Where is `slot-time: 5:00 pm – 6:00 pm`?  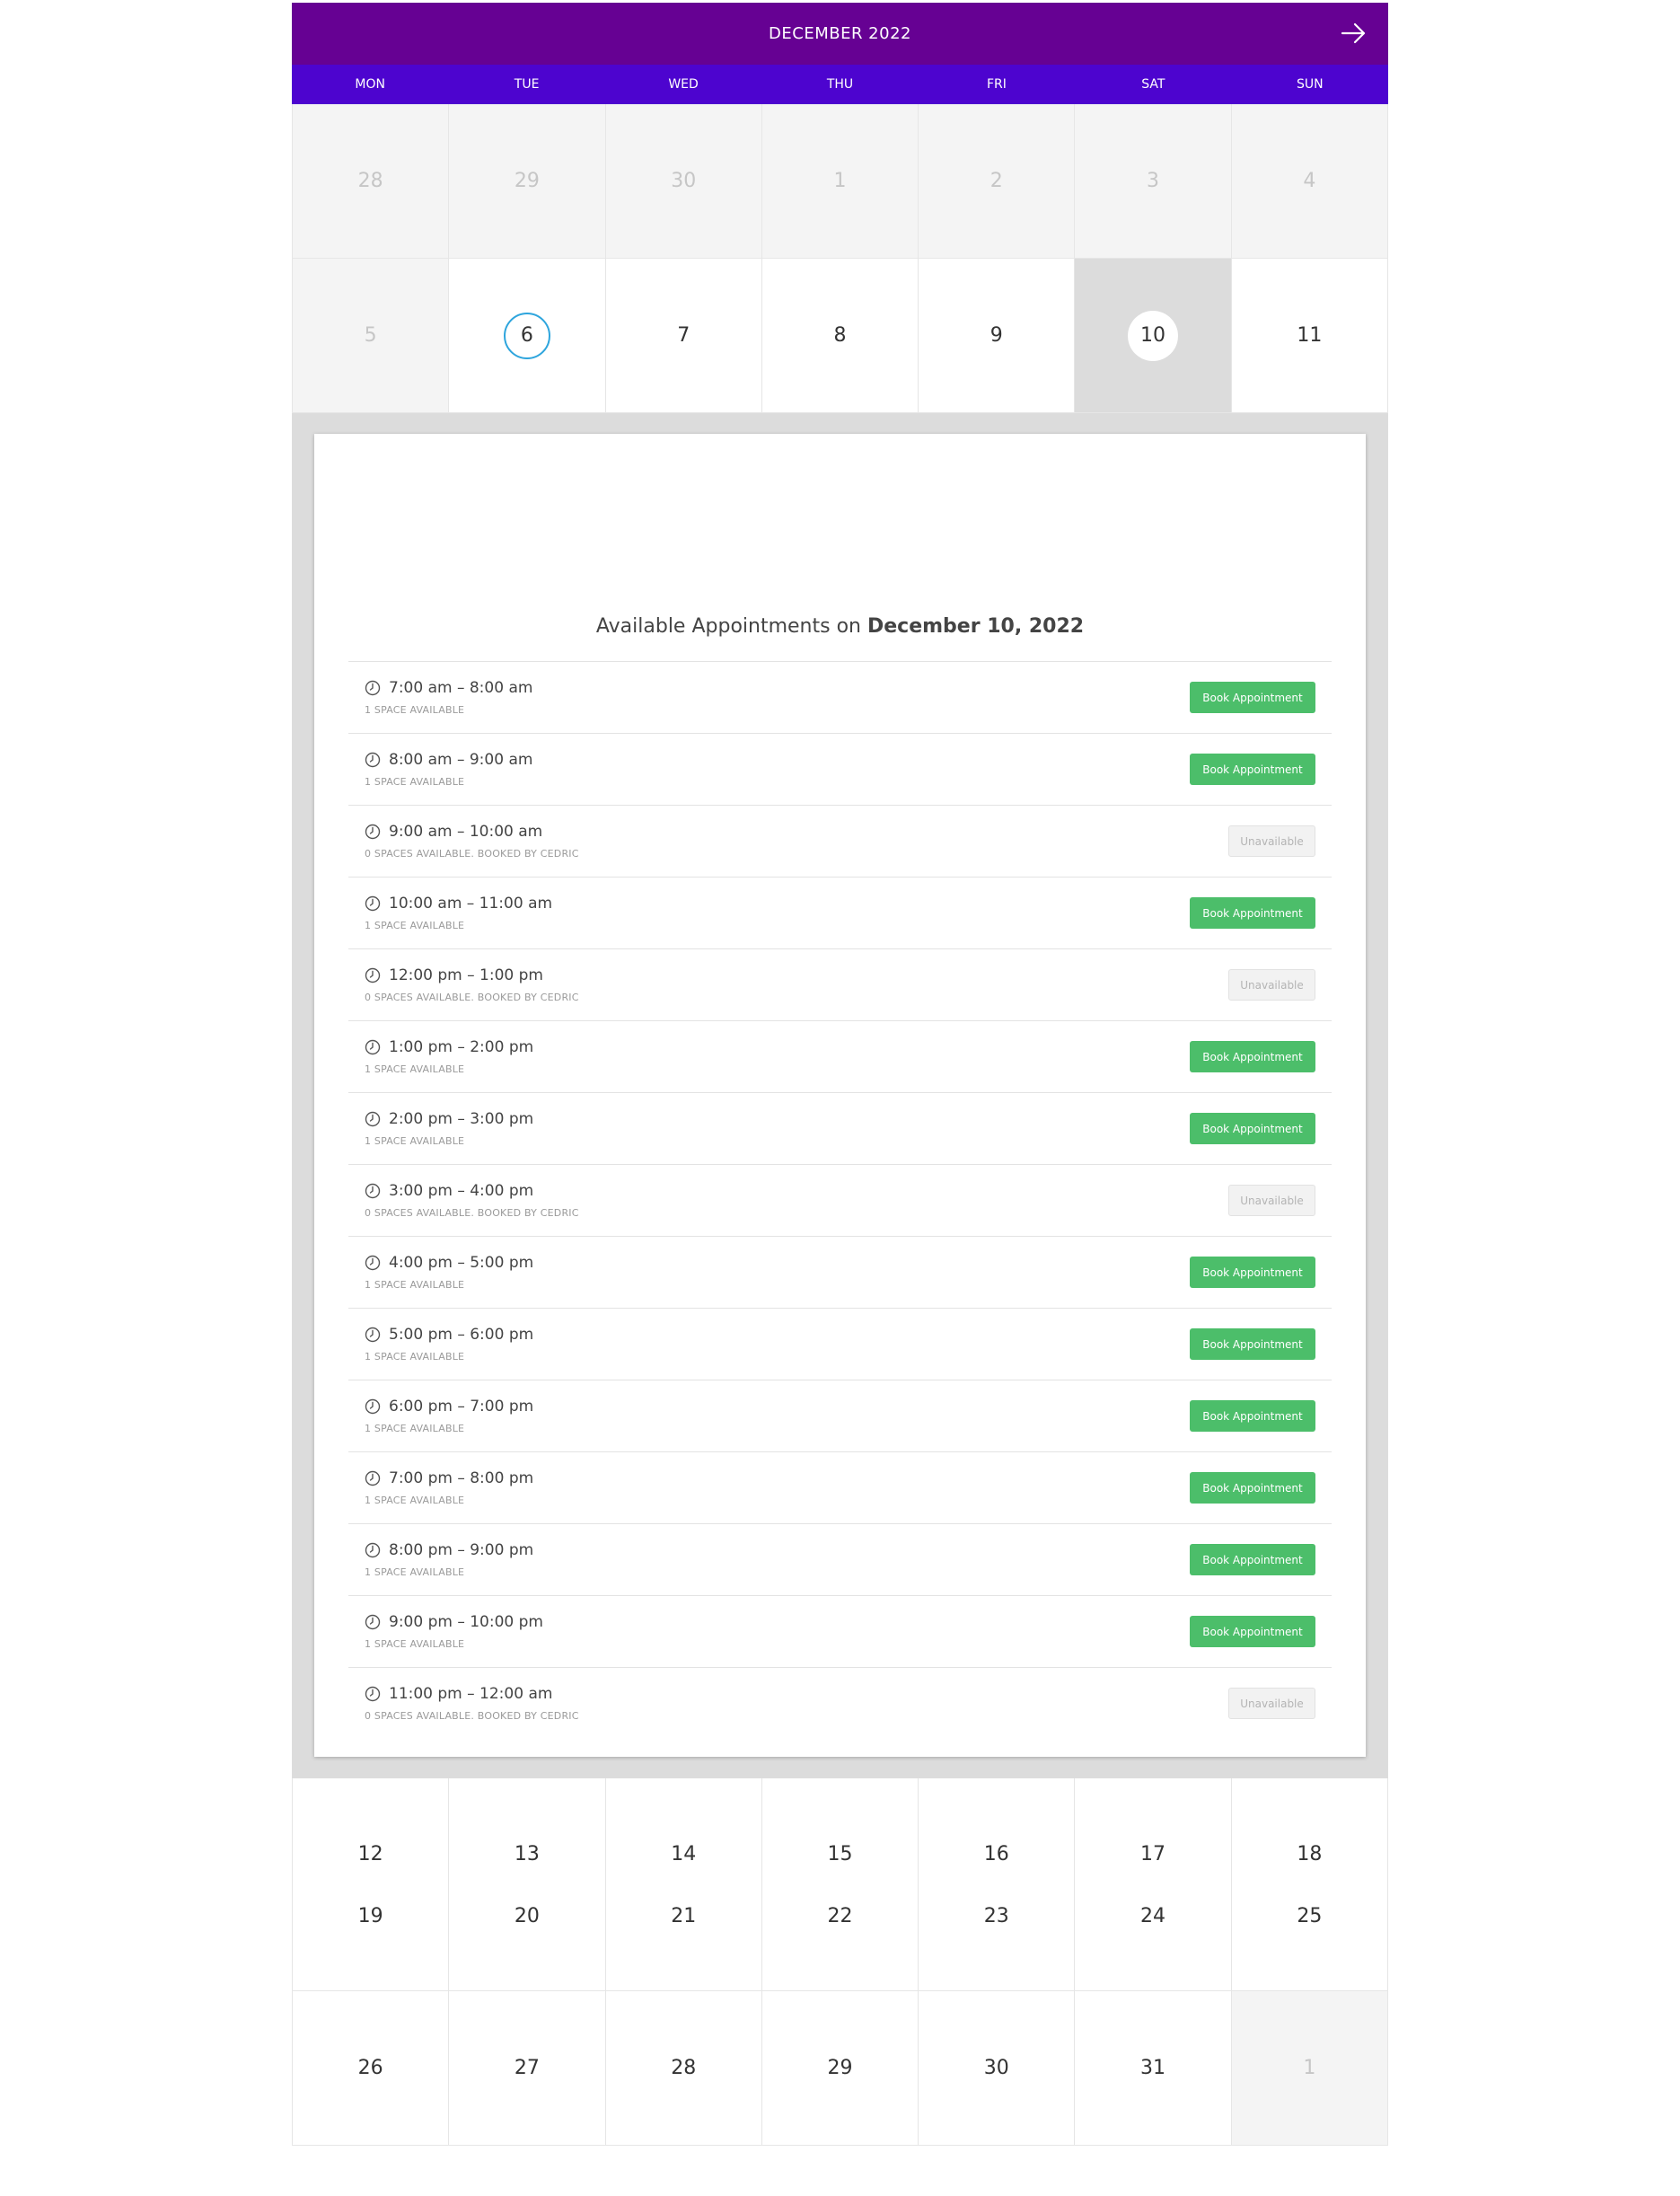 slot-time: 5:00 pm – 6:00 pm is located at coordinates (449, 1335).